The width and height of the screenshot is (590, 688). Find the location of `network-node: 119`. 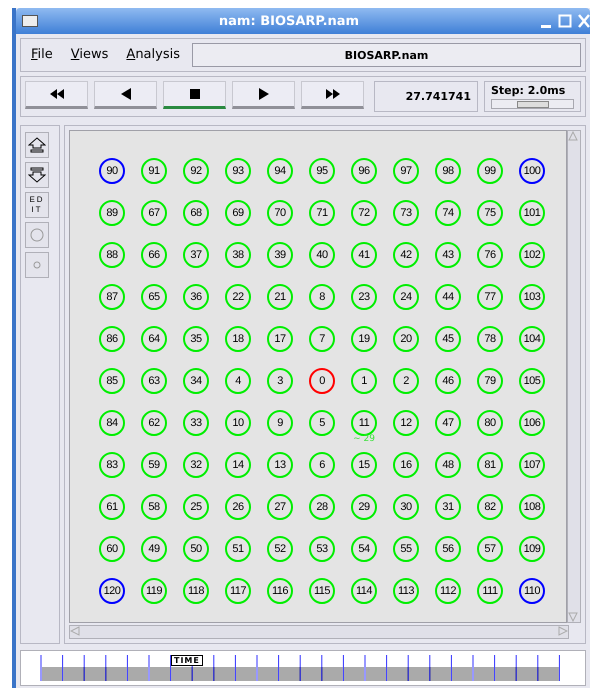

network-node: 119 is located at coordinates (154, 591).